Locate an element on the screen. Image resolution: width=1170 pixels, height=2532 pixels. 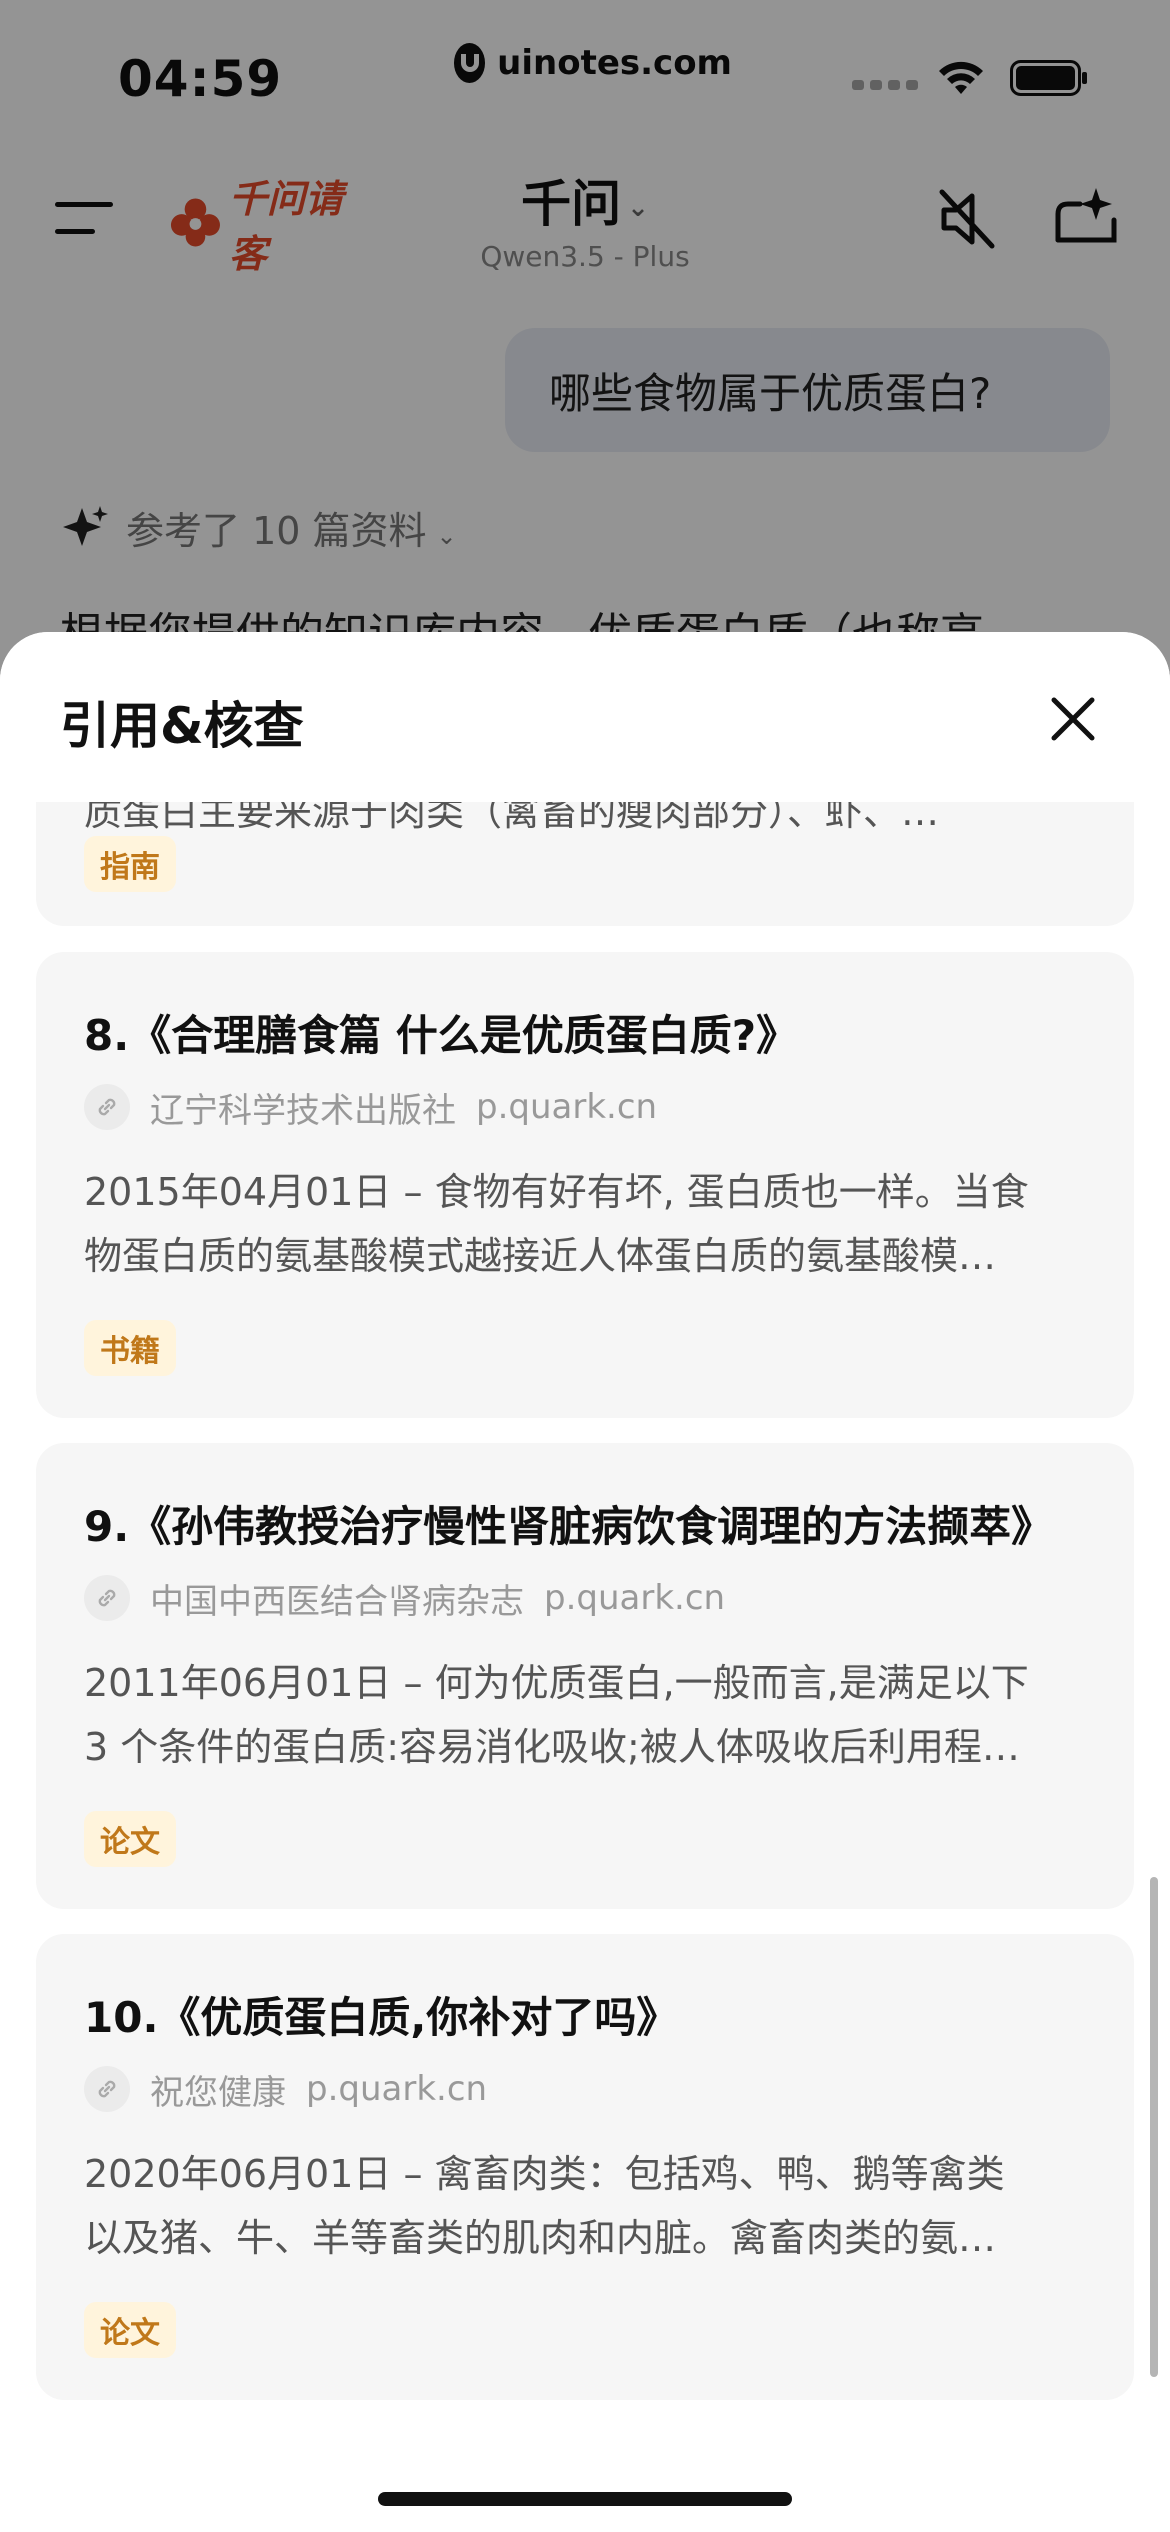
citation-title: 10.《优质蛋白质,你补对了吗》 is located at coordinates (381, 2014).